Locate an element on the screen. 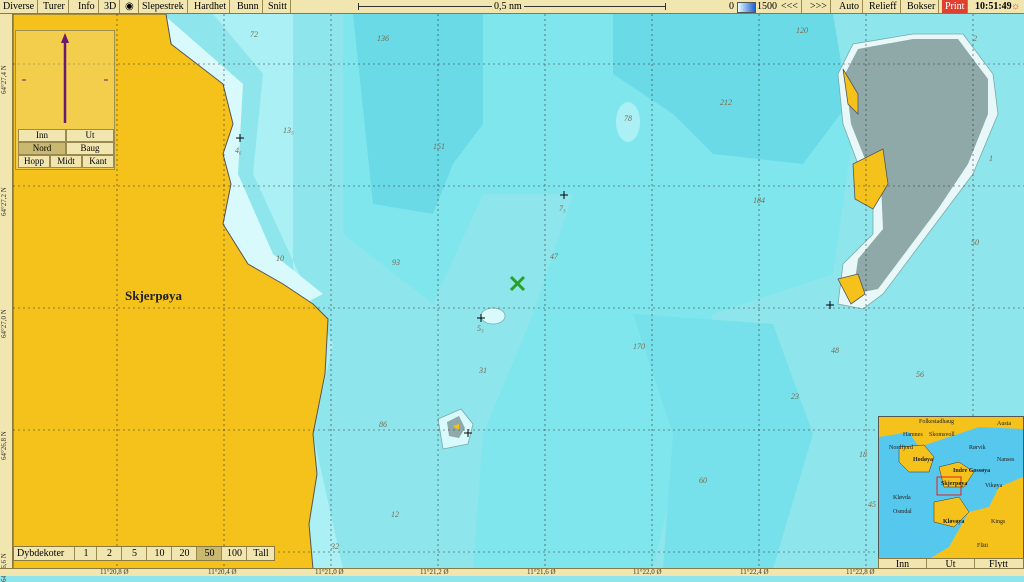 The height and width of the screenshot is (582, 1024). overview-label: Vikøya is located at coordinates (994, 486).